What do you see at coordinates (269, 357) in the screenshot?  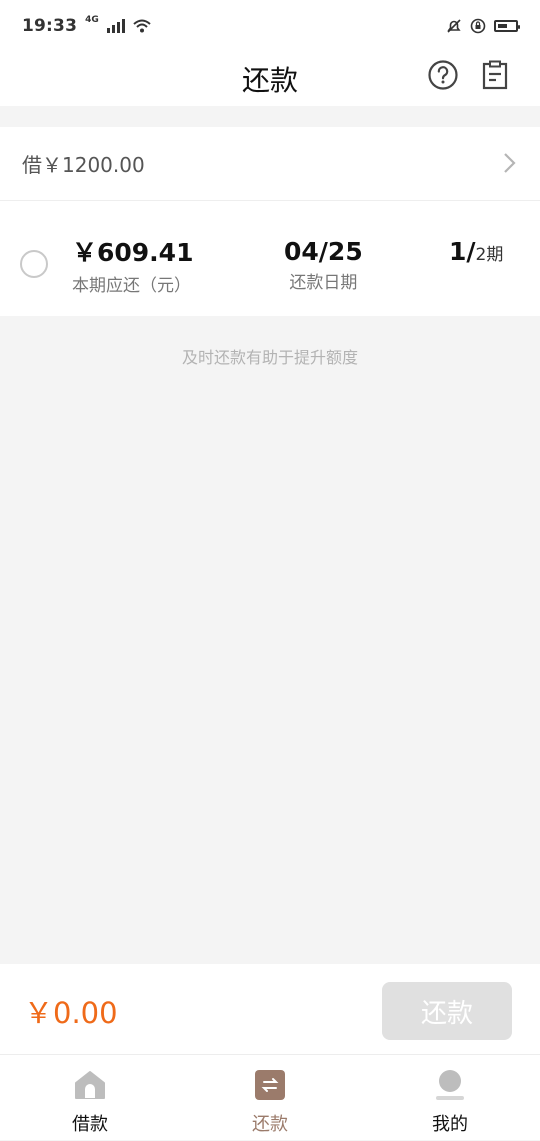 I see `hint-text: 及时还款有助于提升额度` at bounding box center [269, 357].